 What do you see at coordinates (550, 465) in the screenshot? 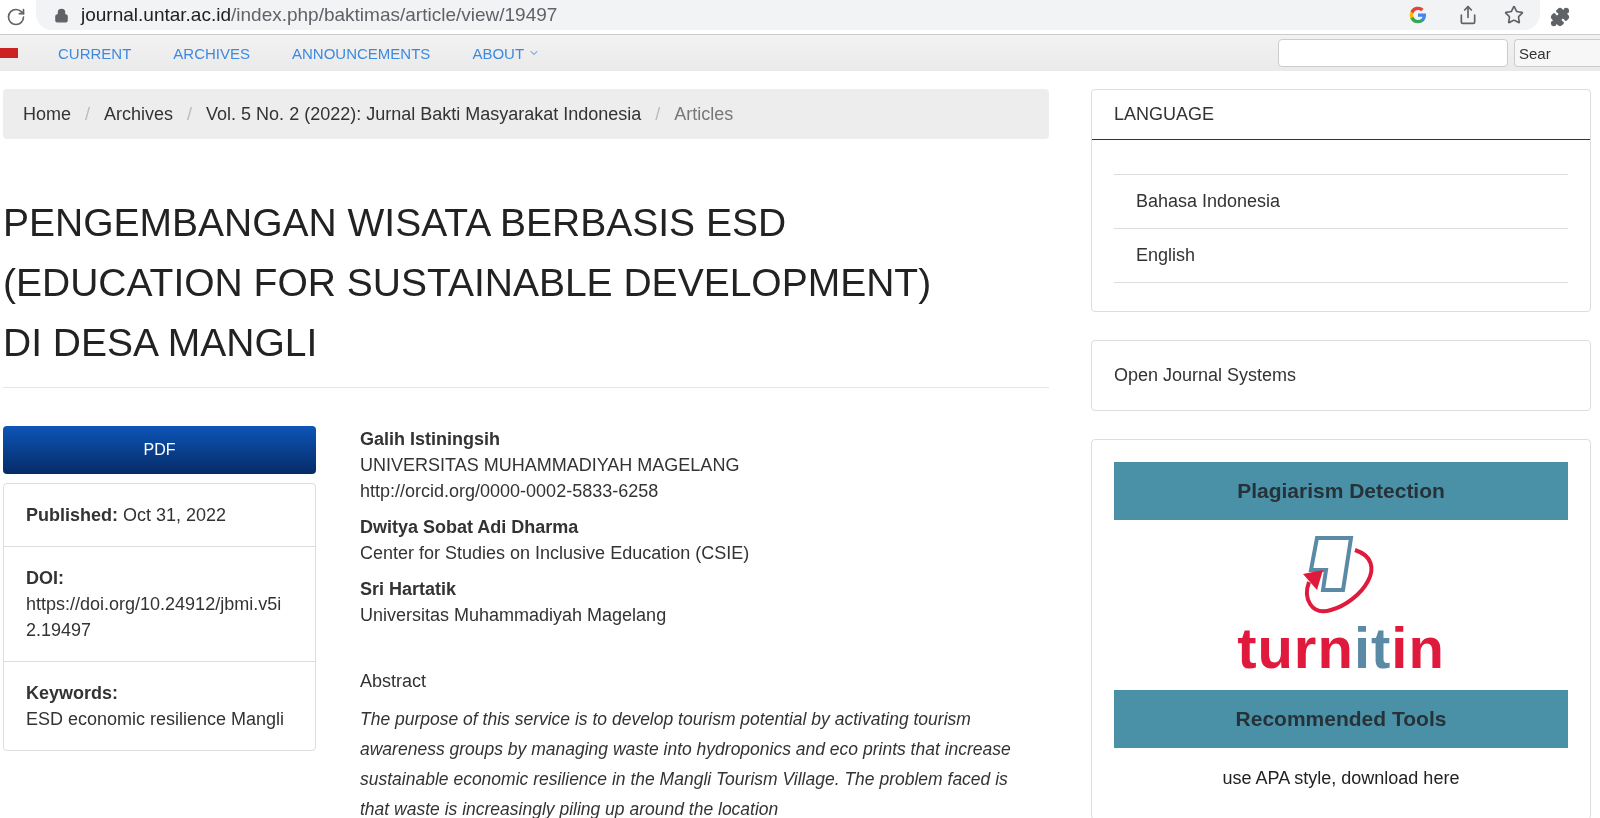
I see `author-affiliation: UNIVERSITAS MUHAMMADIYAH MAGELANG` at bounding box center [550, 465].